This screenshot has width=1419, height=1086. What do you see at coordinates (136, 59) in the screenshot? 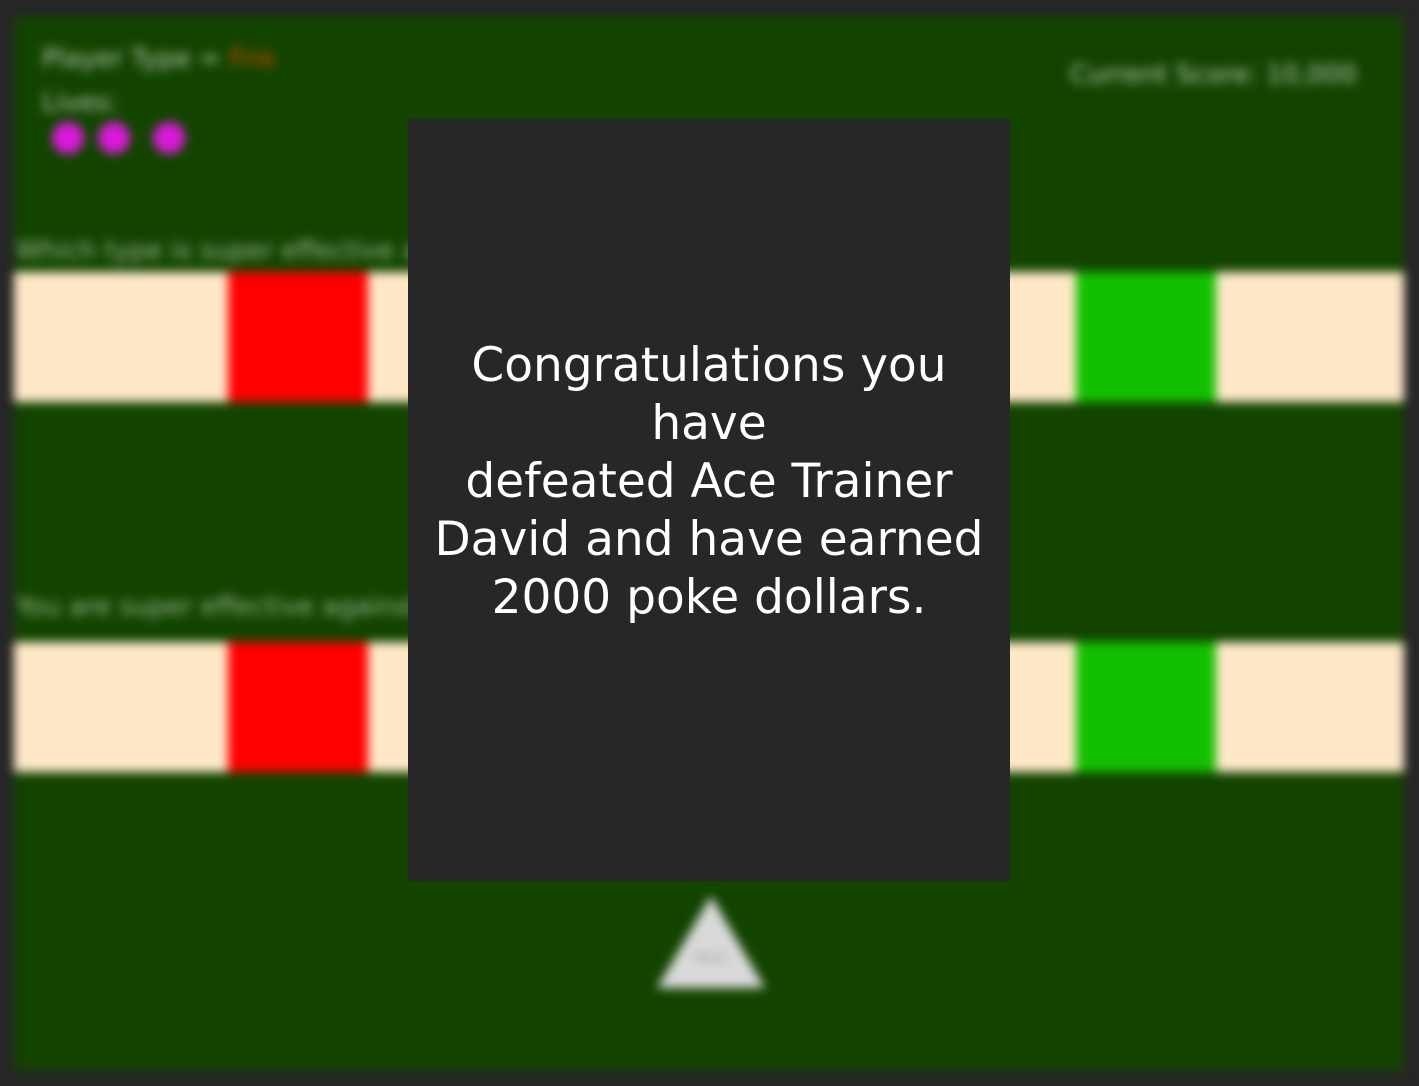
I see `player-type-label: Player Type =` at bounding box center [136, 59].